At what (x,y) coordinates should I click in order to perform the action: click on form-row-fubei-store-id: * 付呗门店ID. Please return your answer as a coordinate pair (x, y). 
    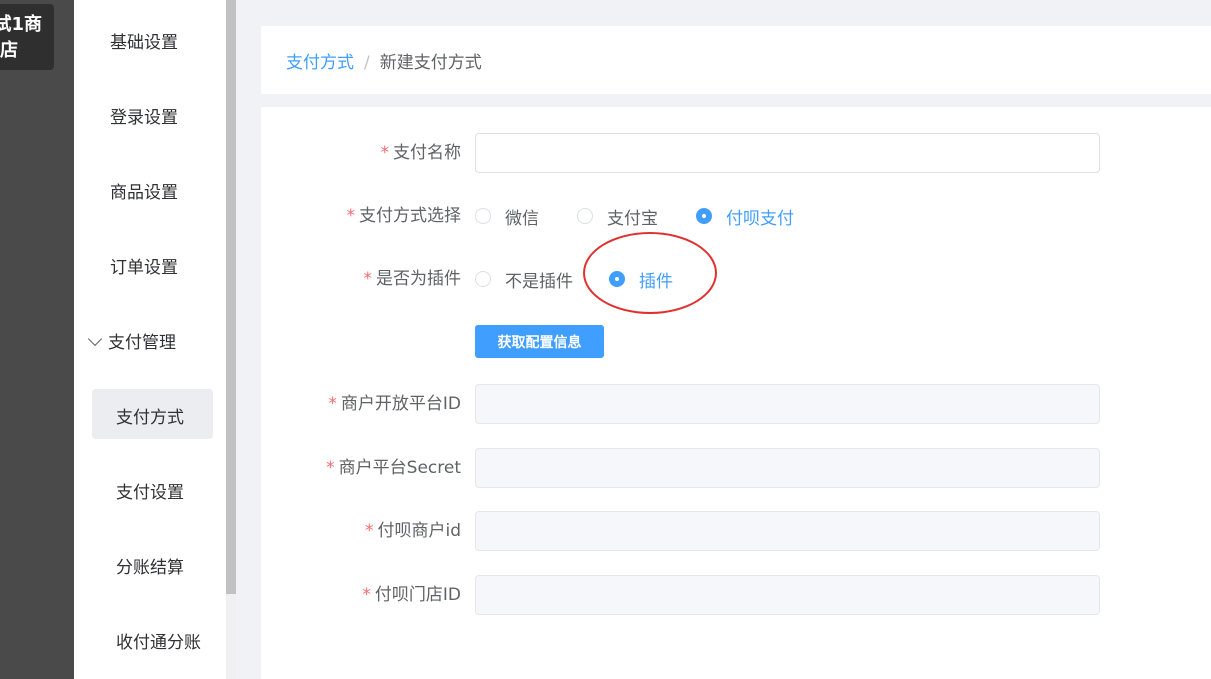
    Looking at the image, I should click on (736, 595).